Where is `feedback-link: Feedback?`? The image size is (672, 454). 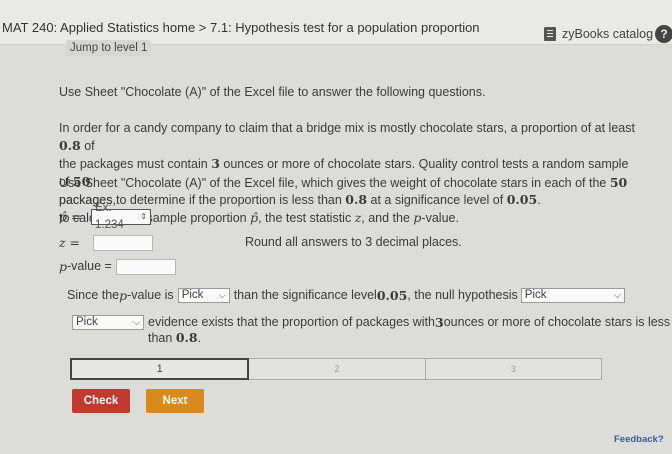 feedback-link: Feedback? is located at coordinates (639, 439).